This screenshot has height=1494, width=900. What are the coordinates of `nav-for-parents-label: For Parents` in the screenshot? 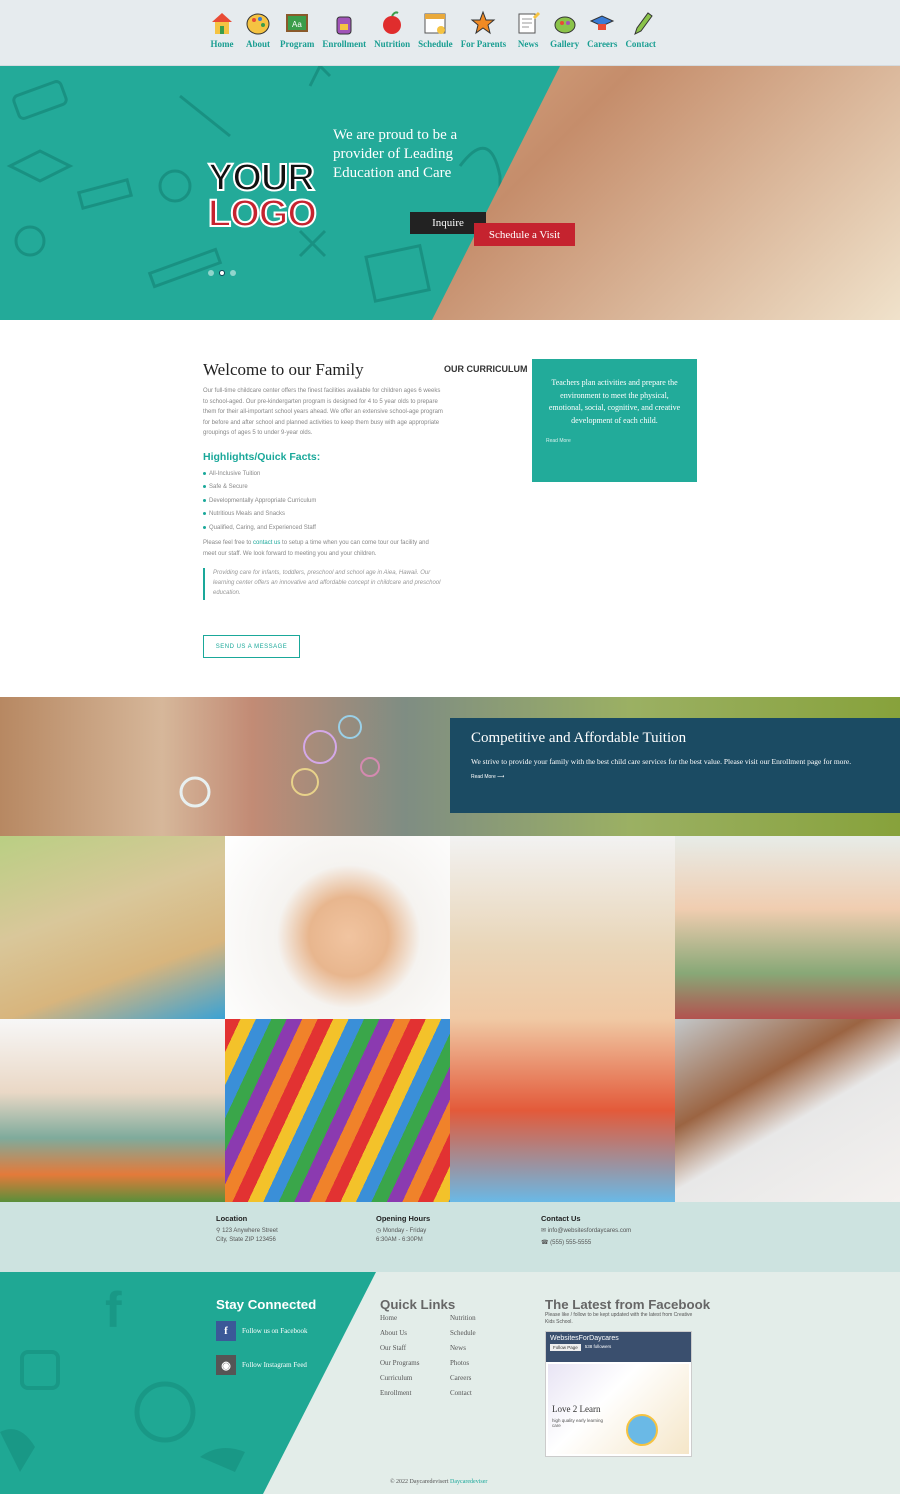 It's located at (483, 44).